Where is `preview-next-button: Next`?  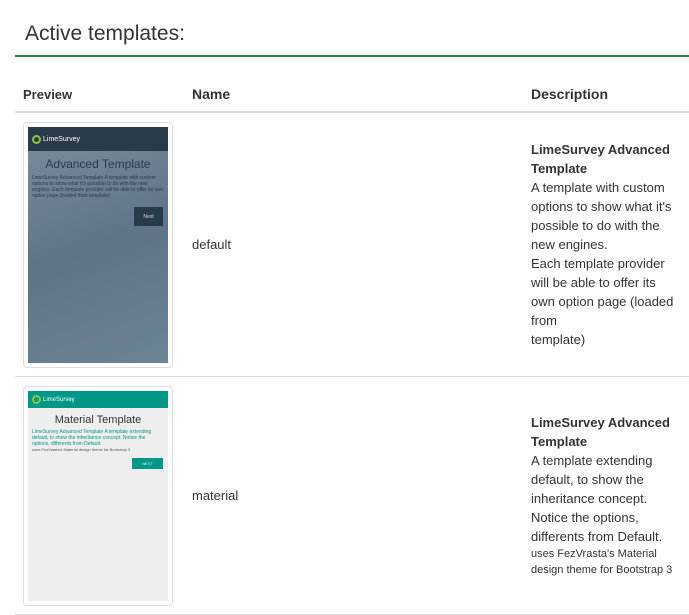
preview-next-button: Next is located at coordinates (148, 216).